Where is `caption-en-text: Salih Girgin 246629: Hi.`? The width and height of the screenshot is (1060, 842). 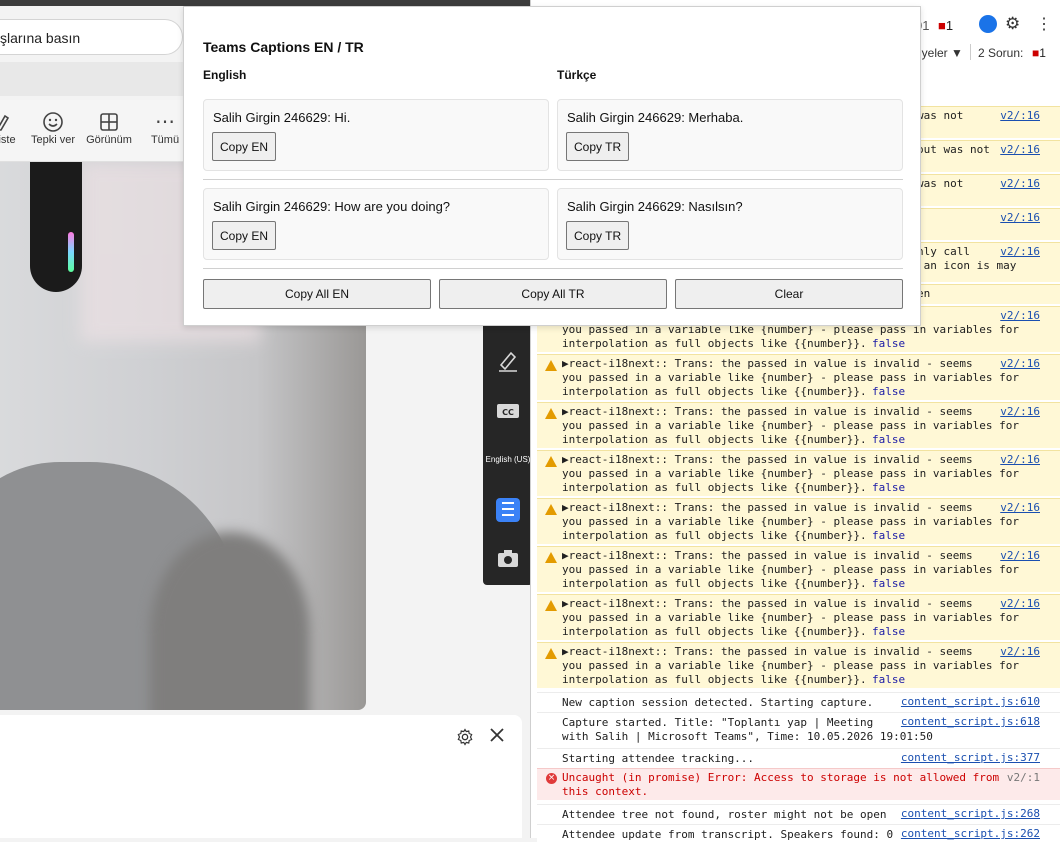
caption-en-text: Salih Girgin 246629: Hi. is located at coordinates (282, 117).